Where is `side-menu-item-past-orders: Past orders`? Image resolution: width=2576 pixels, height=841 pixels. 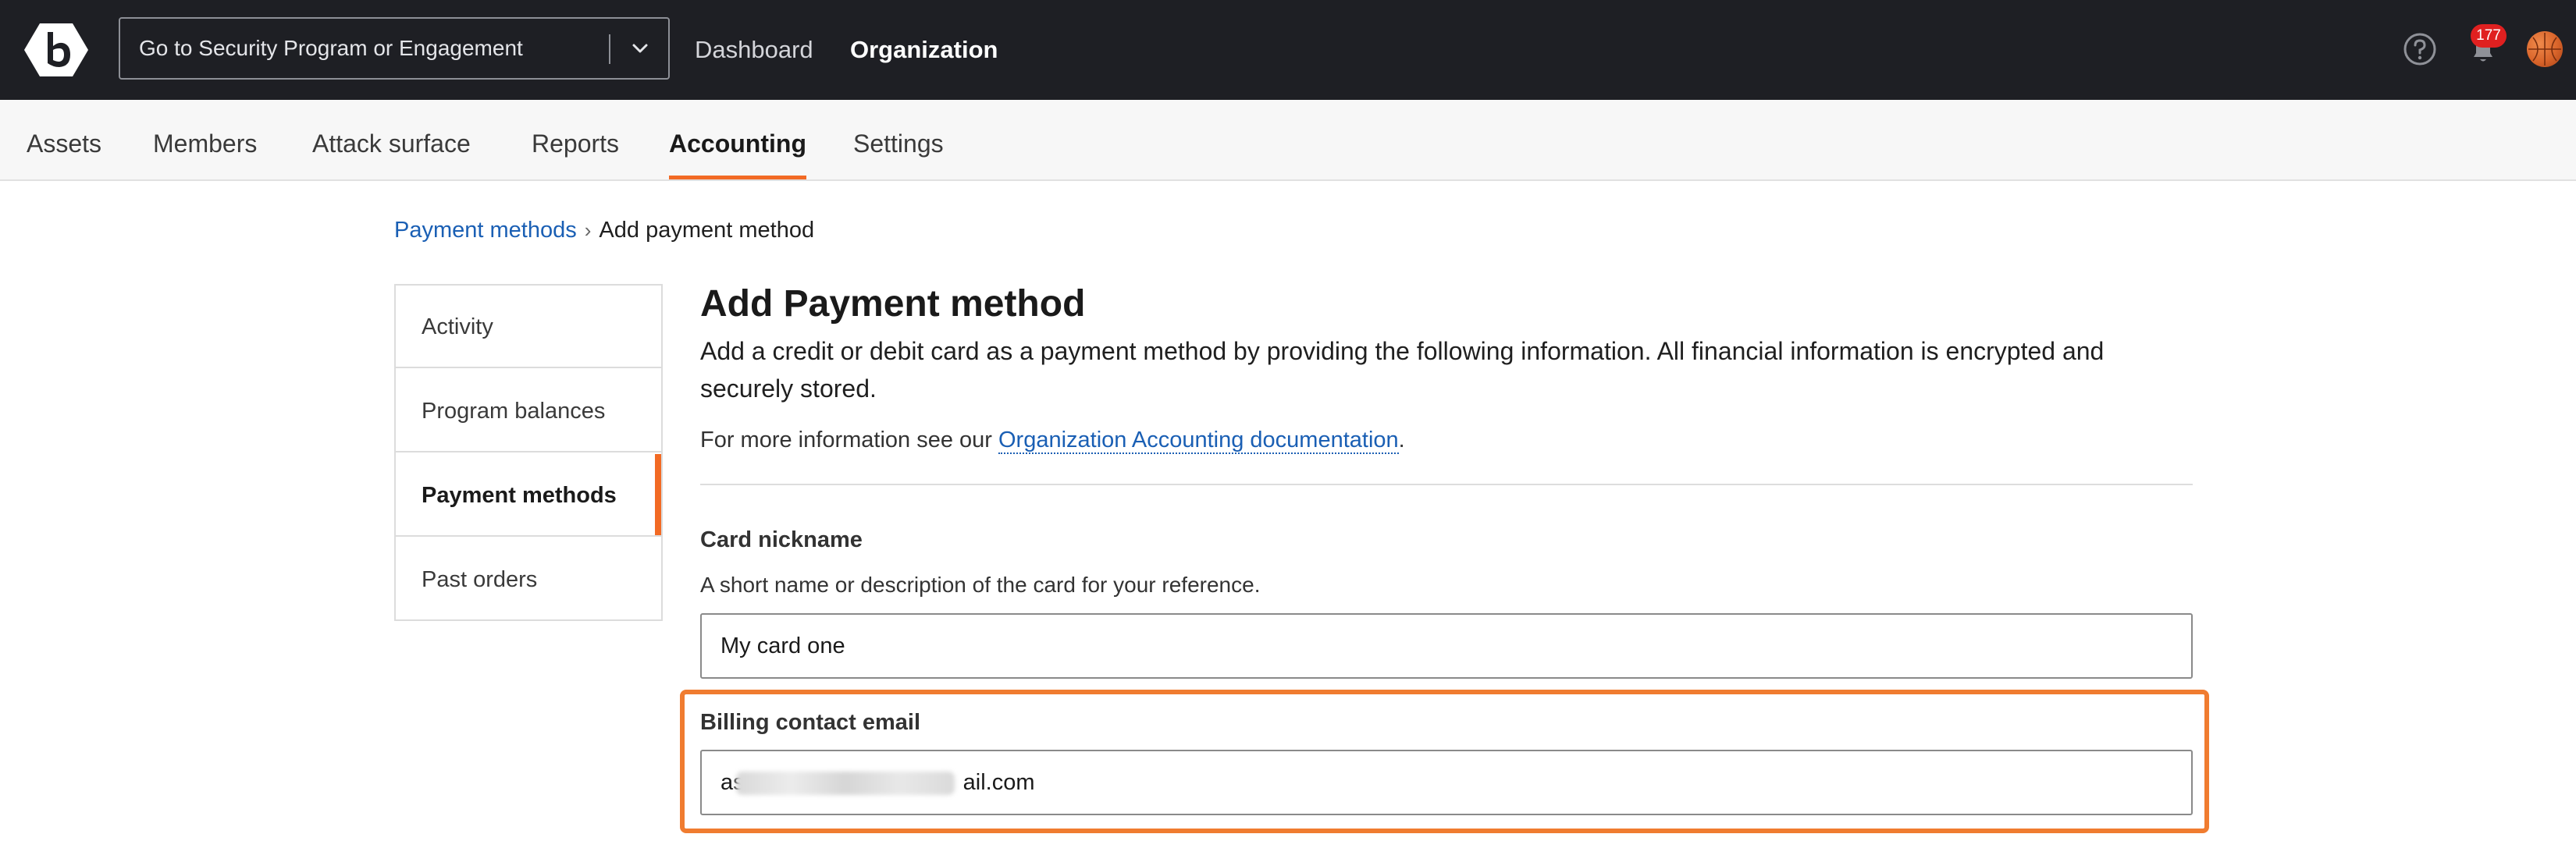 side-menu-item-past-orders: Past orders is located at coordinates (528, 580).